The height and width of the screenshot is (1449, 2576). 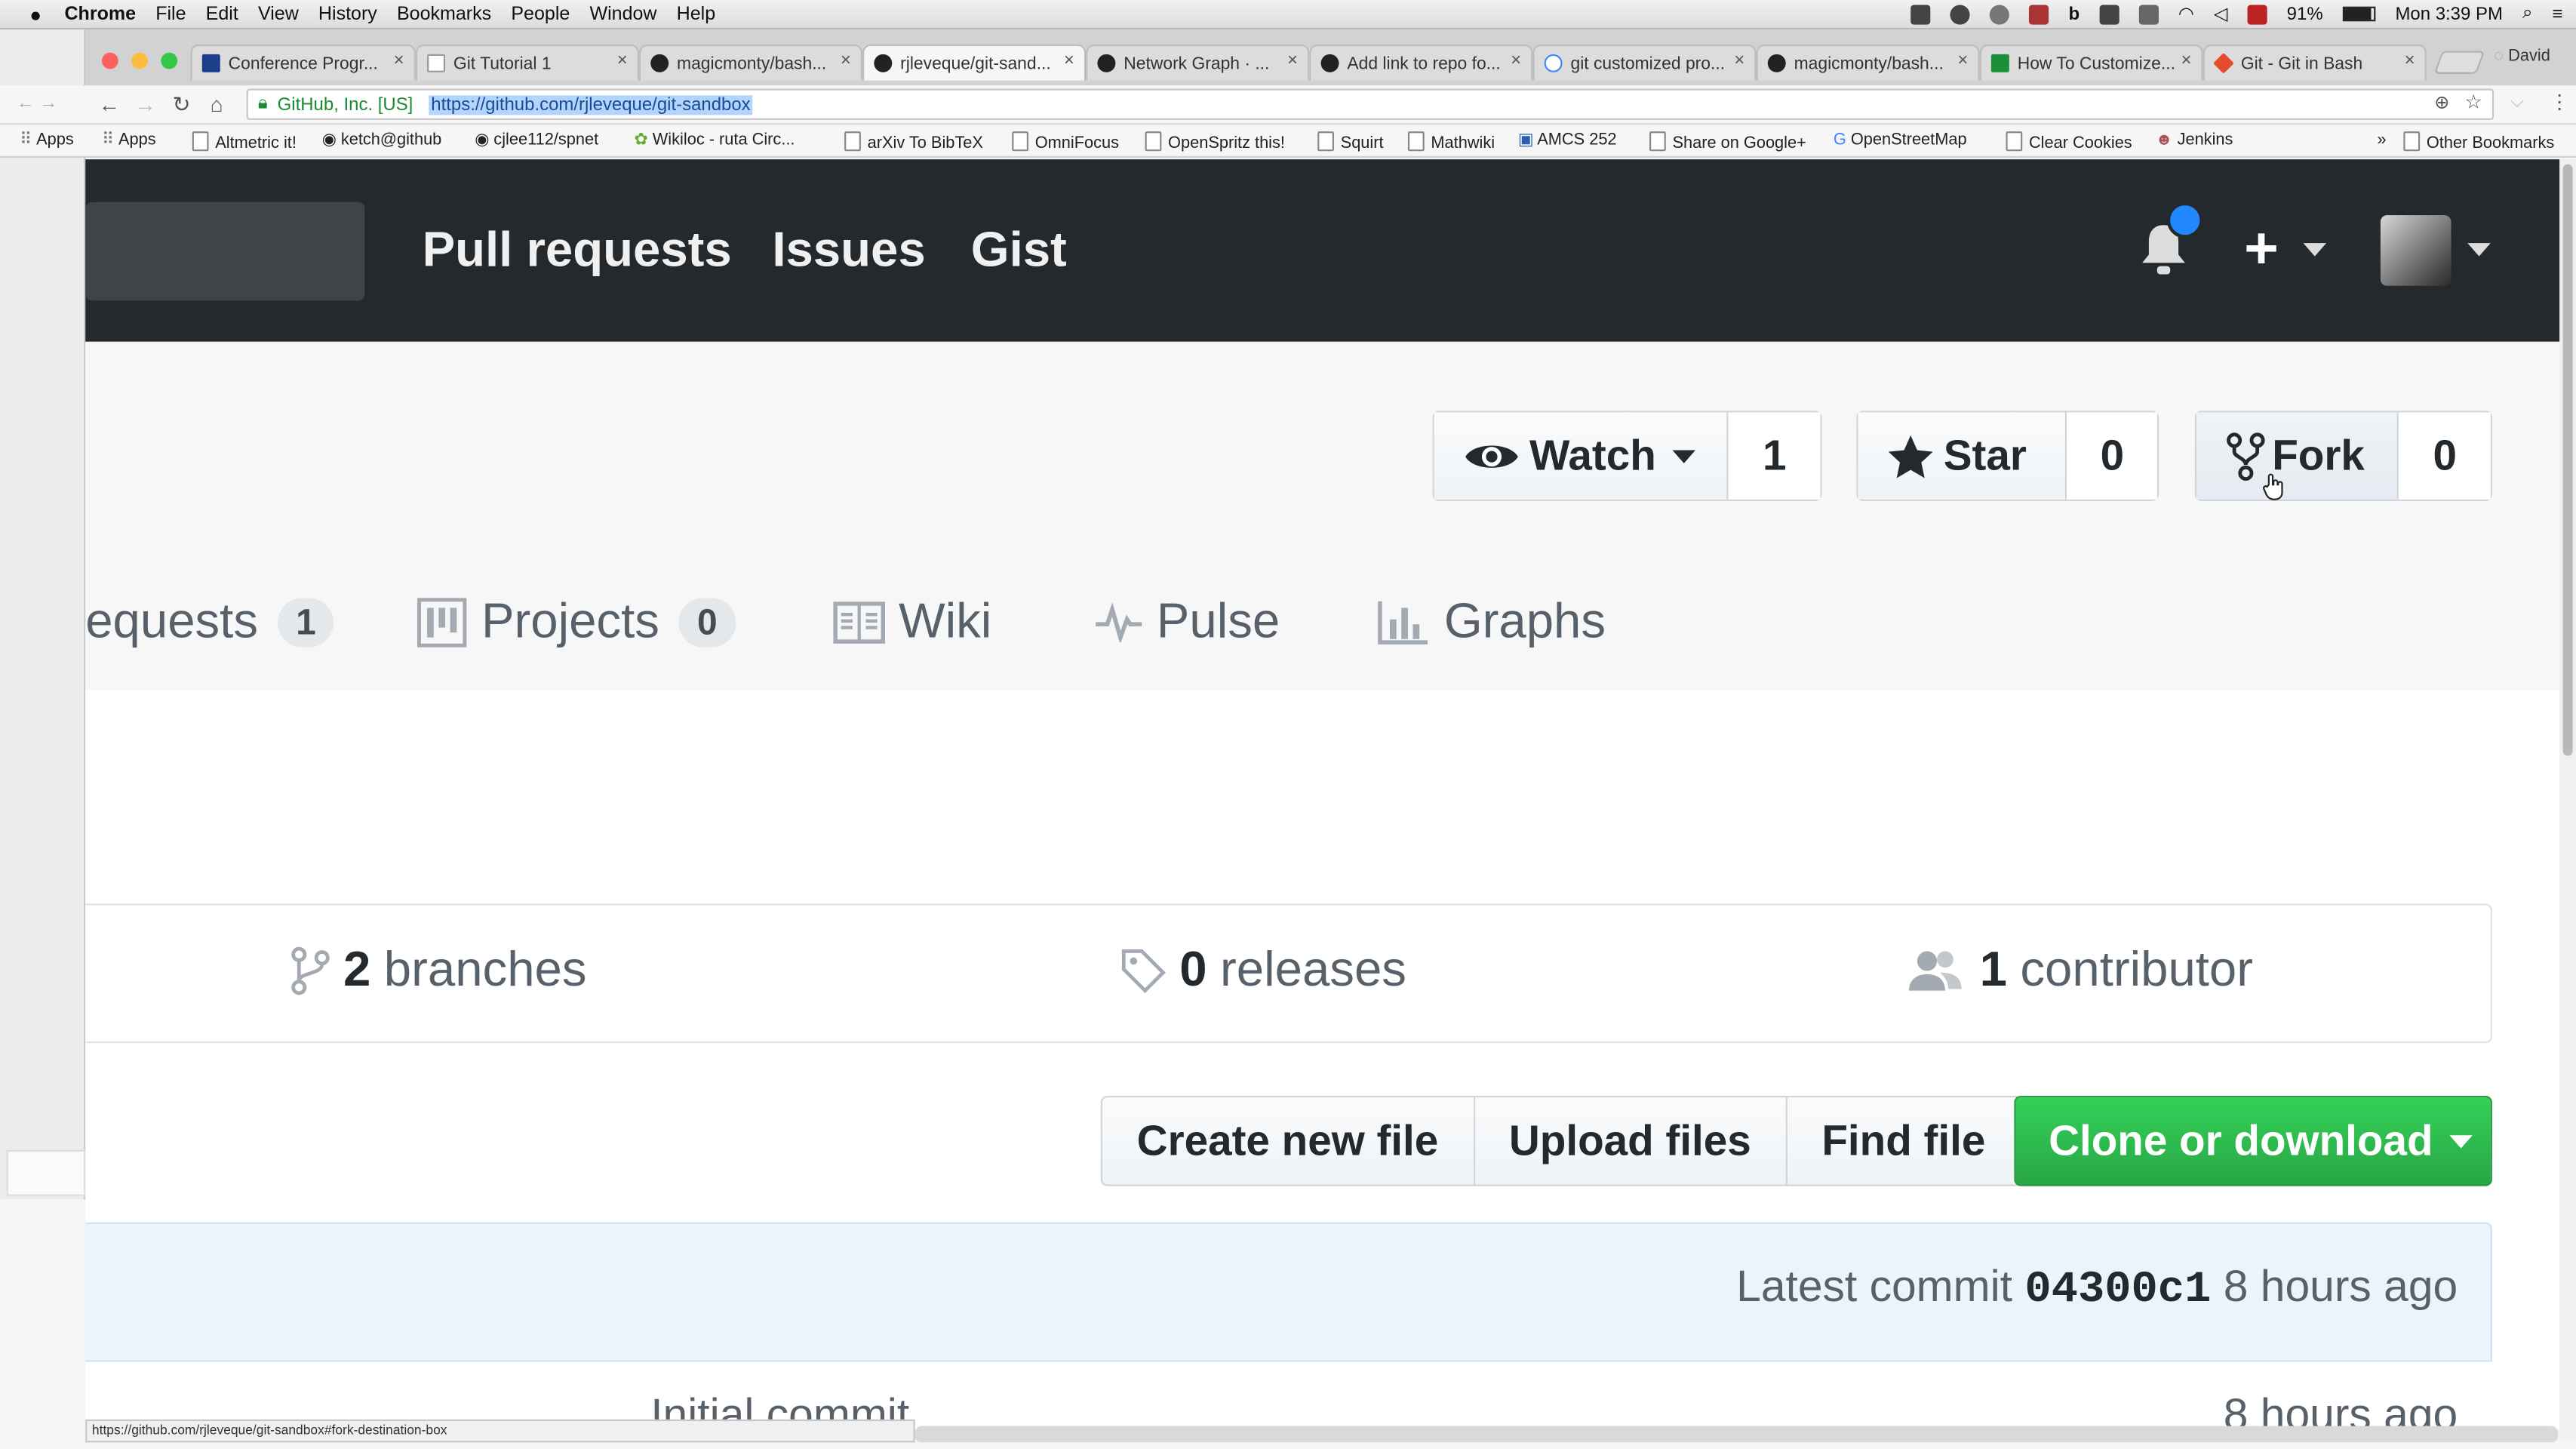 I want to click on battery-icon, so click(x=2359, y=14).